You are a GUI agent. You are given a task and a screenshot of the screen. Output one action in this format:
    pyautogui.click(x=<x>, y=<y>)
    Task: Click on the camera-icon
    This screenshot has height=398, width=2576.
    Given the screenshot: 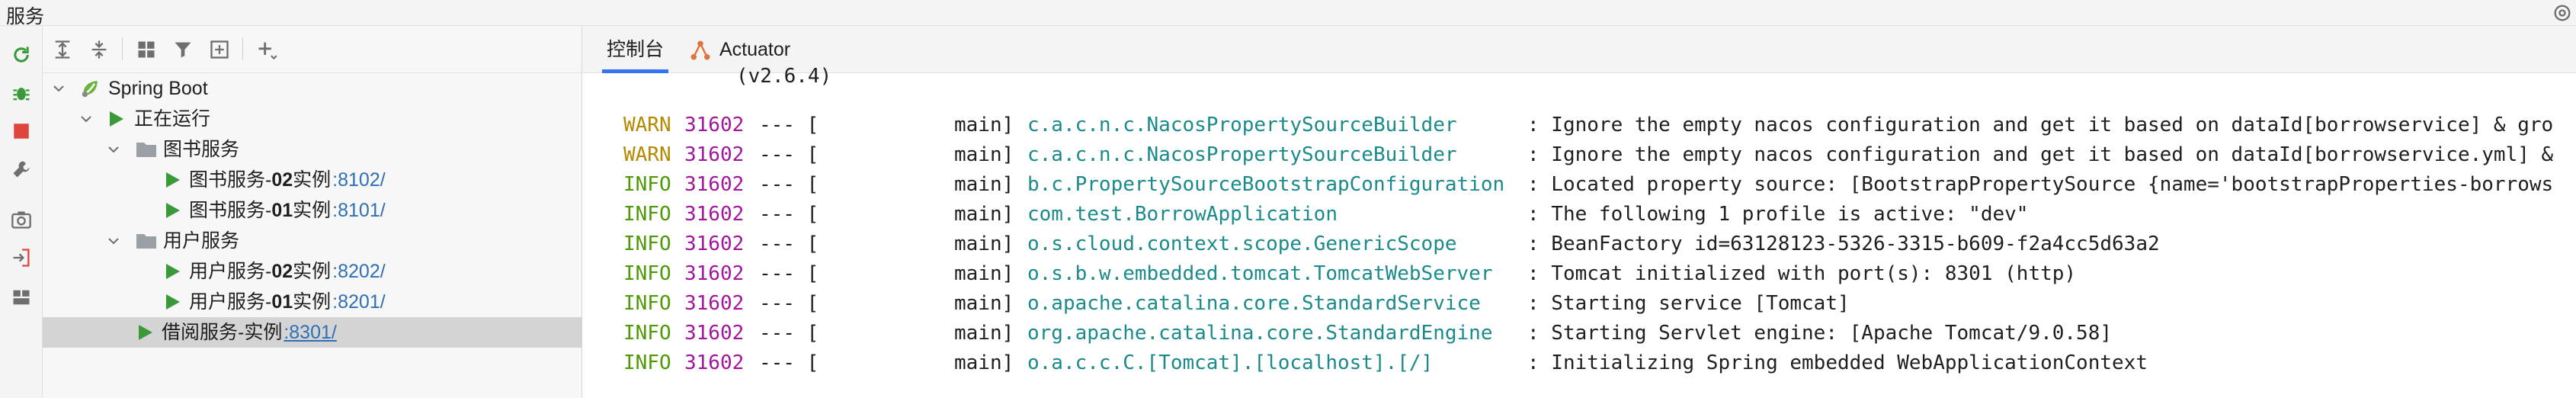 What is the action you would take?
    pyautogui.click(x=21, y=220)
    